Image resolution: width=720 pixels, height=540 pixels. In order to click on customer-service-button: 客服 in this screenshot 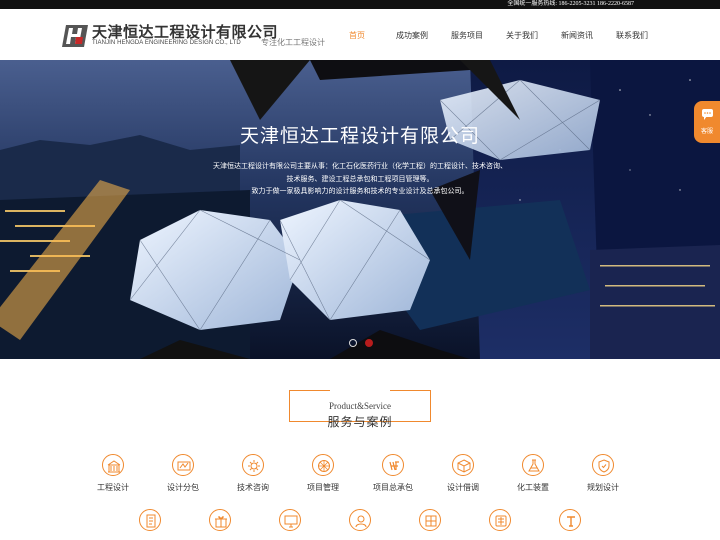, I will do `click(707, 122)`.